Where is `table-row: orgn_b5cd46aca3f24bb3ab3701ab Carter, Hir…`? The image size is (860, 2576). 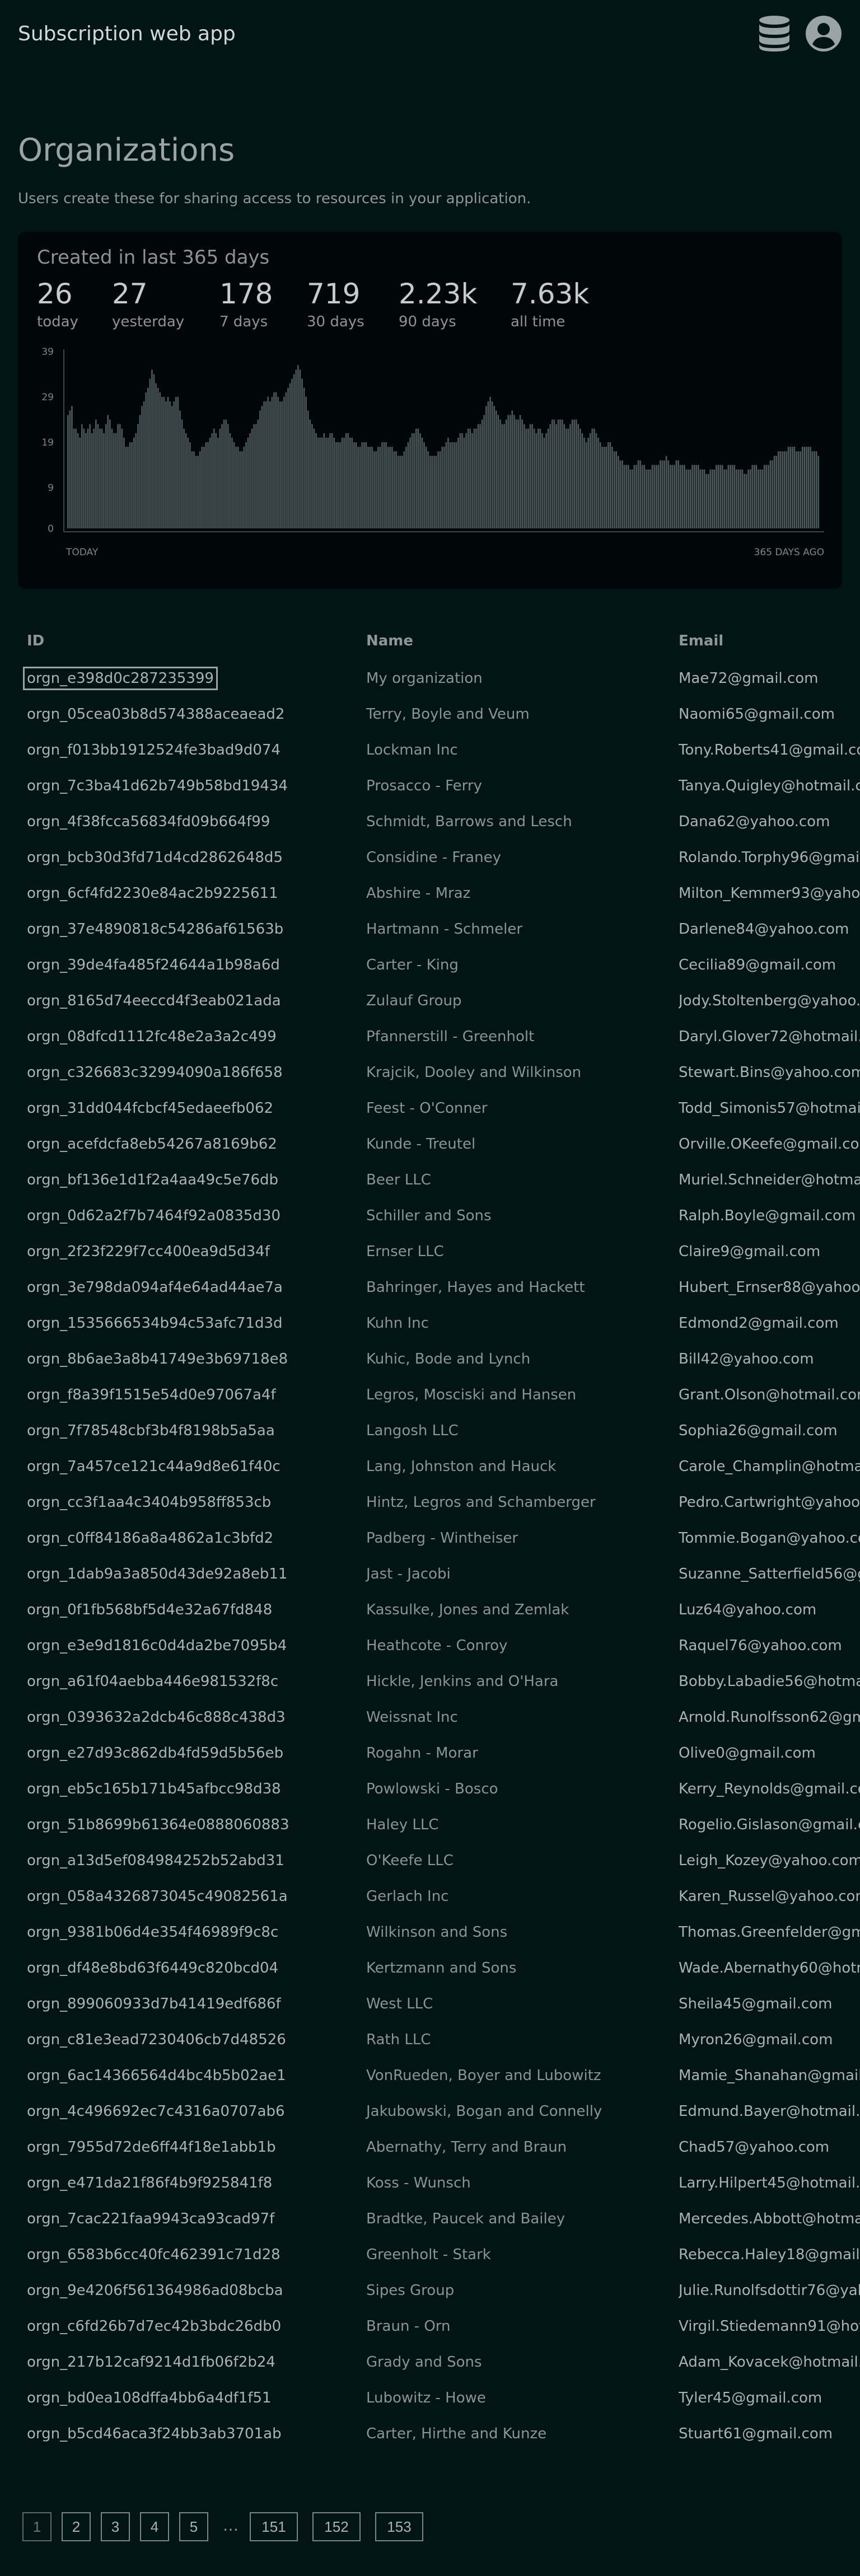
table-row: orgn_b5cd46aca3f24bb3ab3701ab Carter, Hir… is located at coordinates (430, 2440).